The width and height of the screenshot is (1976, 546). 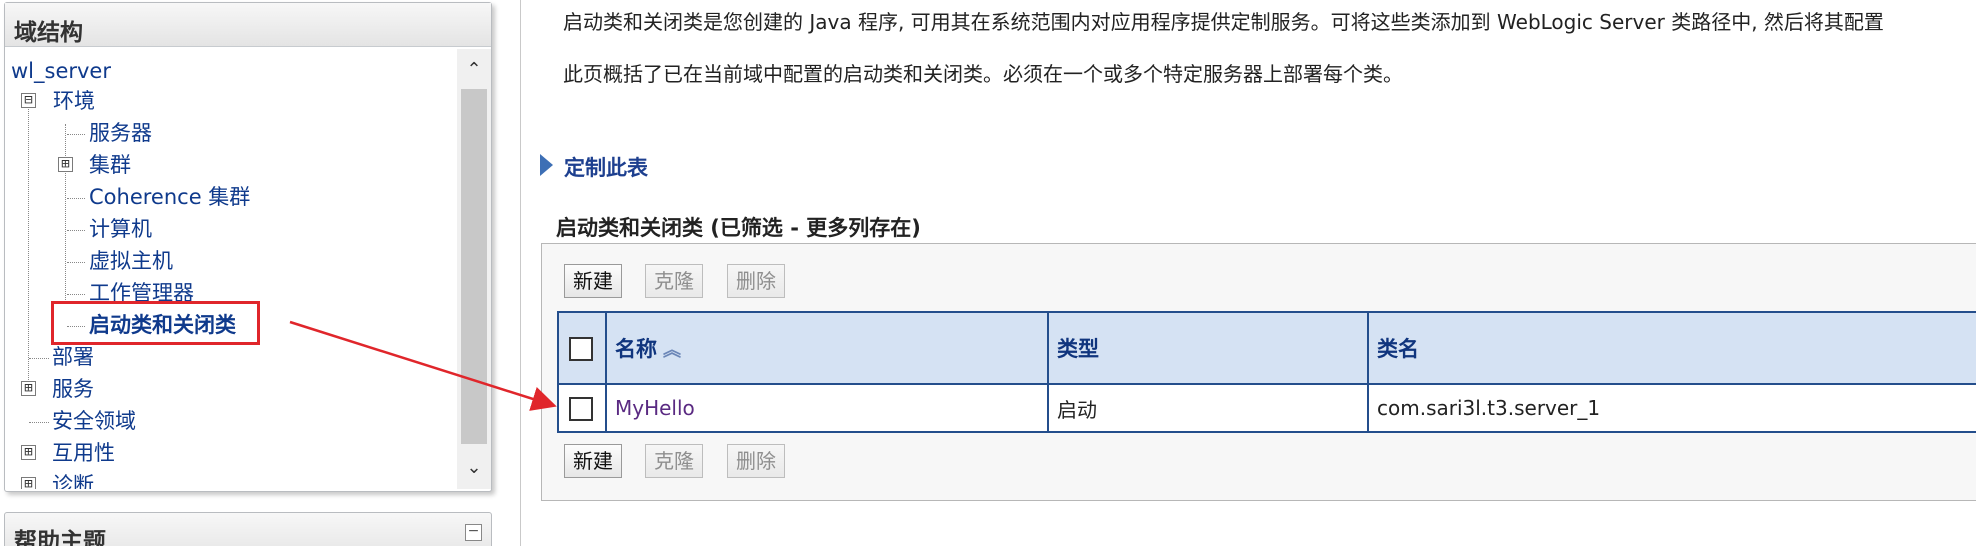 What do you see at coordinates (738, 228) in the screenshot?
I see `table-section-title: 启动类和关闭类 (已筛选 - 更多列存在)` at bounding box center [738, 228].